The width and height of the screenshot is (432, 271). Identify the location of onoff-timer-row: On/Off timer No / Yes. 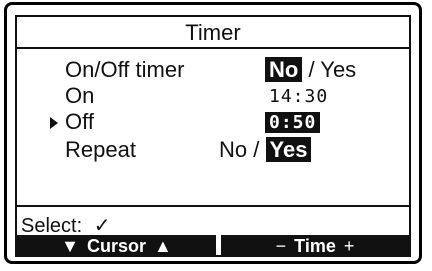
(213, 71).